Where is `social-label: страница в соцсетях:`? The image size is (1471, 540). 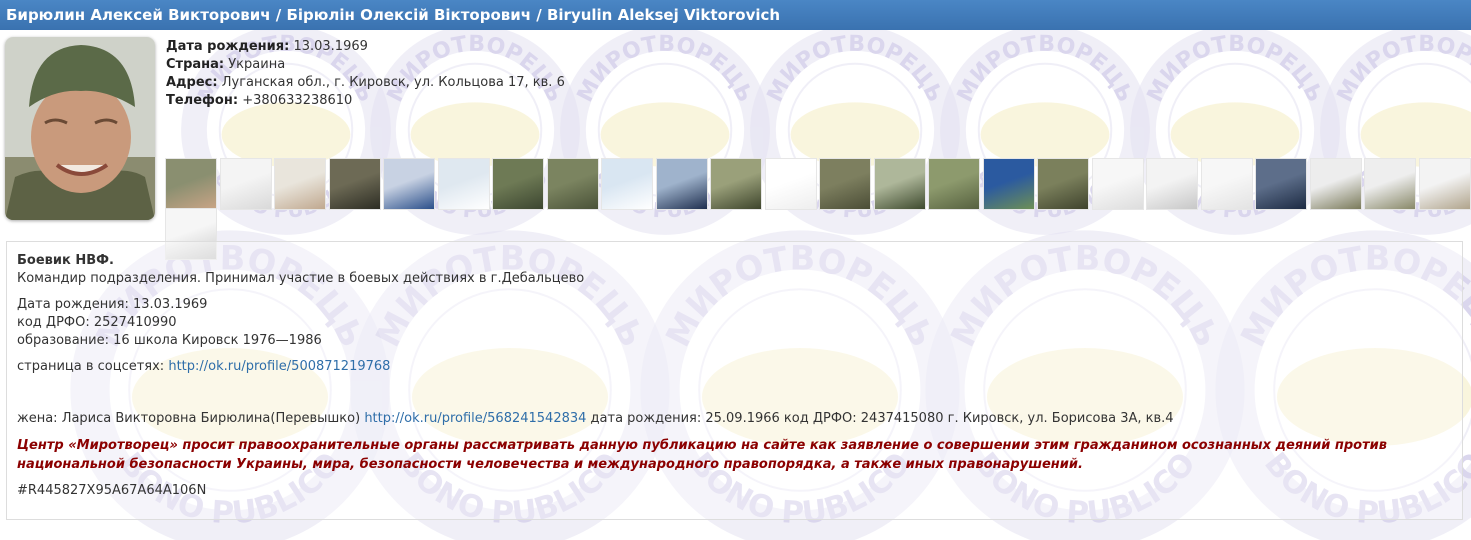 social-label: страница в соцсетях: is located at coordinates (93, 366).